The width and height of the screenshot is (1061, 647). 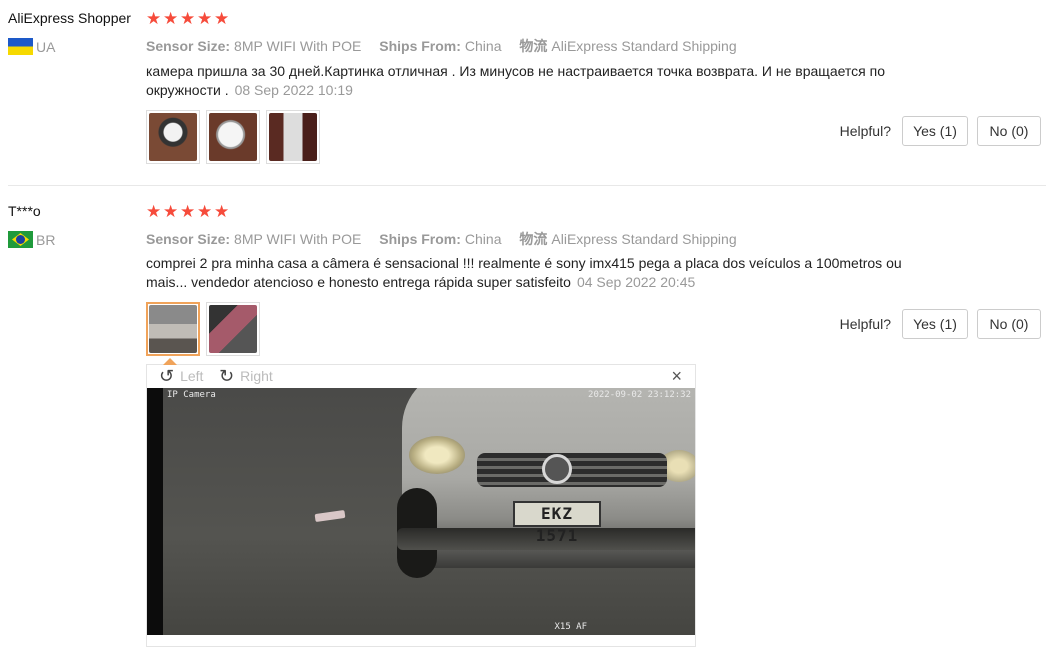 What do you see at coordinates (20, 46) in the screenshot?
I see `ukraine-flag-icon` at bounding box center [20, 46].